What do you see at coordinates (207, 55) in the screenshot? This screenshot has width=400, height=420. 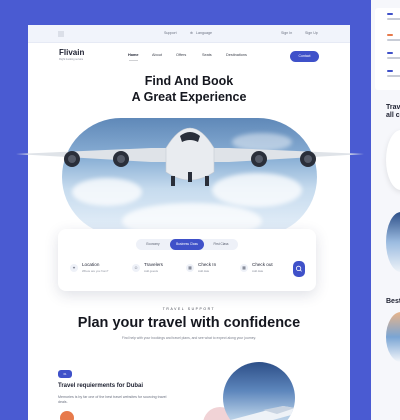 I see `nav-seats: Seats` at bounding box center [207, 55].